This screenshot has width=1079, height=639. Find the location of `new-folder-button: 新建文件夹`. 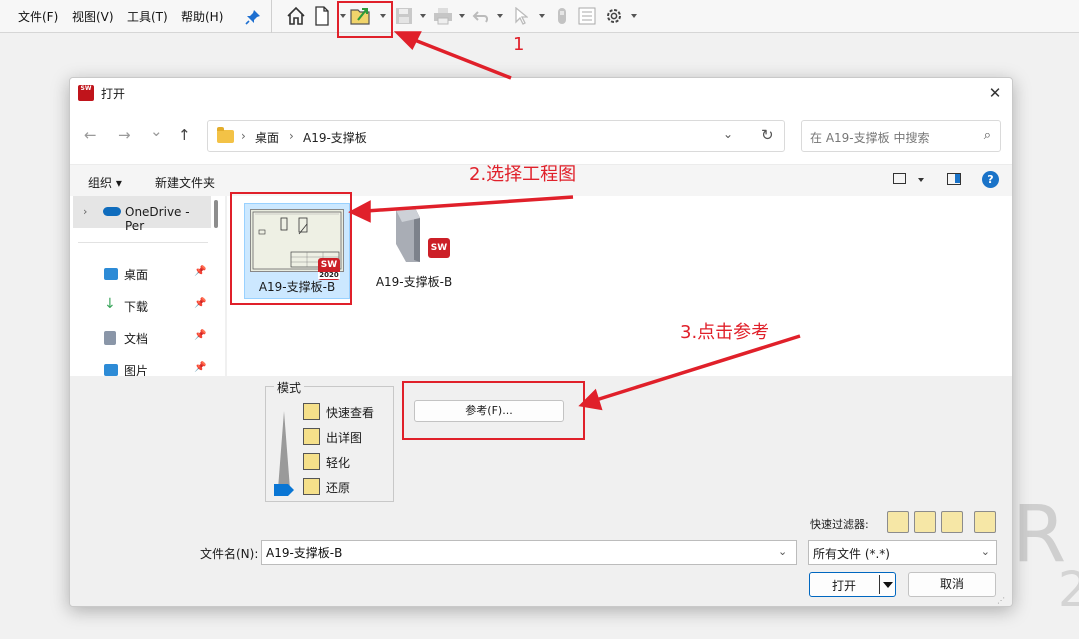

new-folder-button: 新建文件夹 is located at coordinates (185, 182).